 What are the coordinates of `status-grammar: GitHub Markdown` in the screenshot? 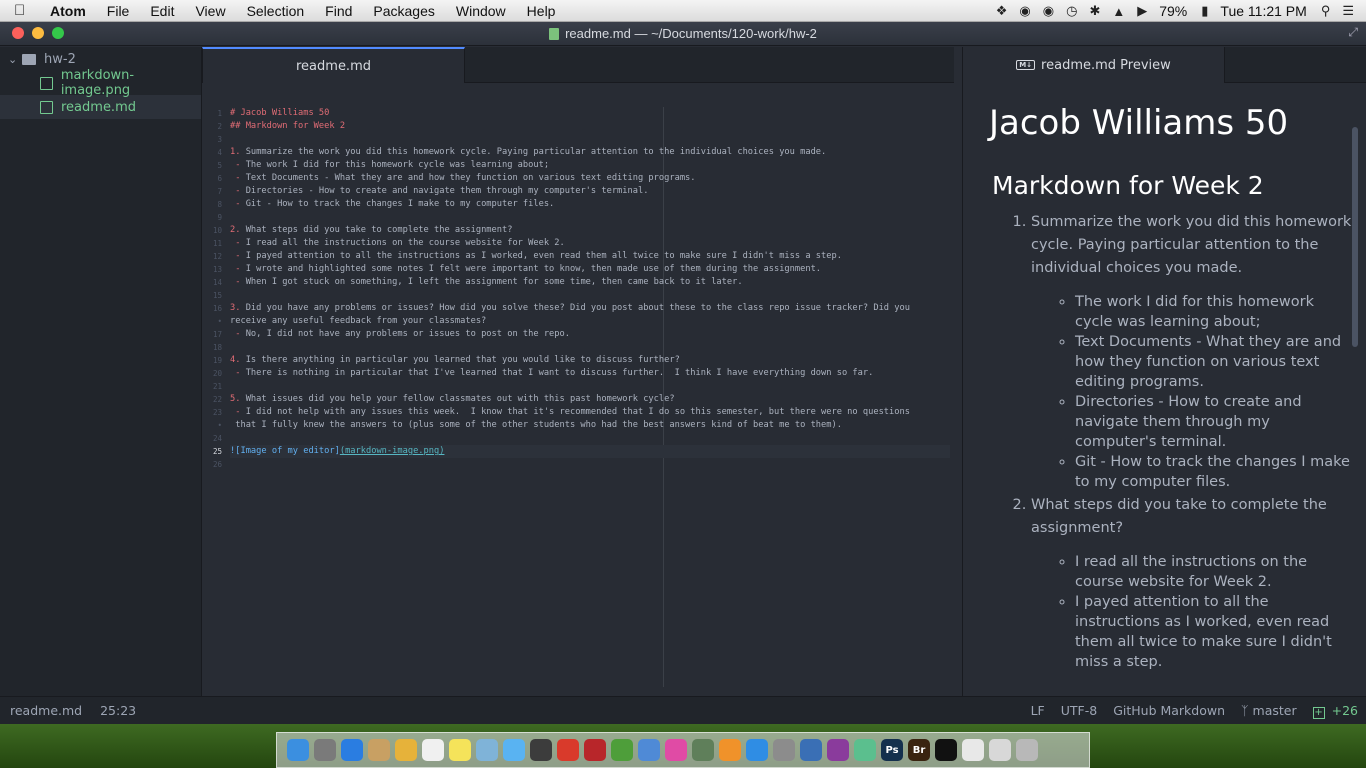 It's located at (1169, 710).